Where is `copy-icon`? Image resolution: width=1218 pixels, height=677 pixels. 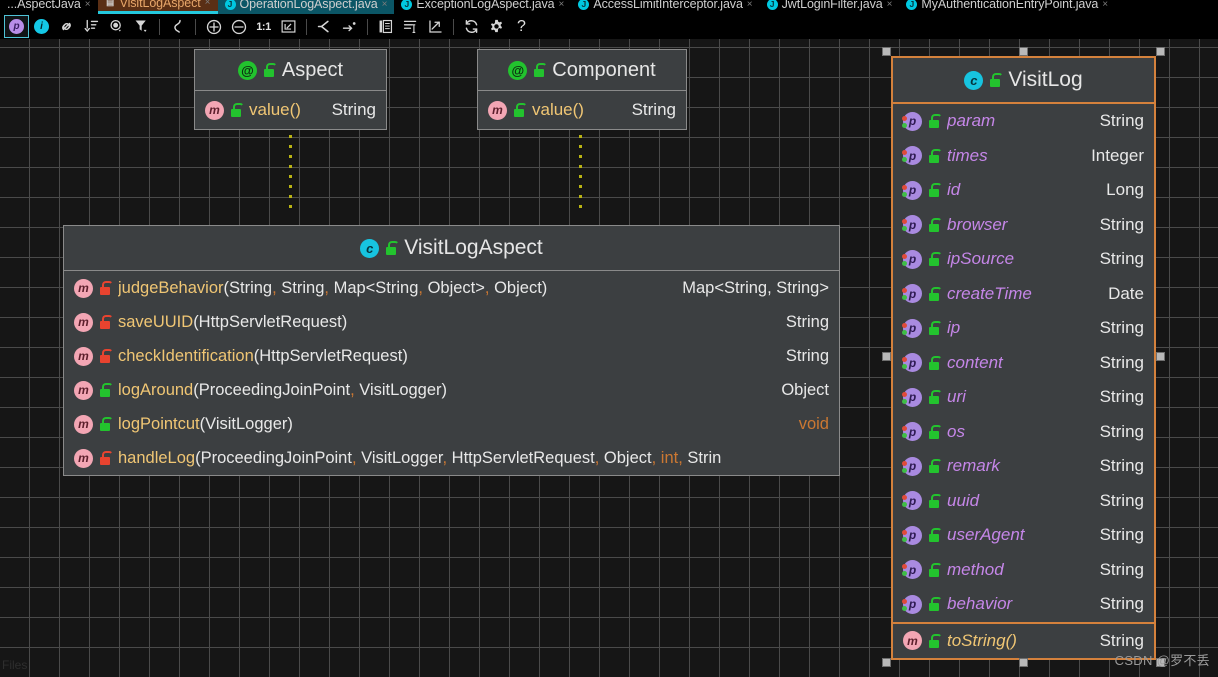
copy-icon is located at coordinates (385, 26).